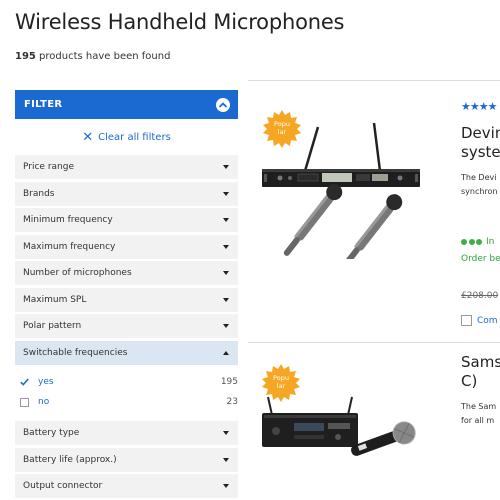 This screenshot has height=500, width=500. I want to click on clear-filters-link: ✕ Clear all filters, so click(126, 137).